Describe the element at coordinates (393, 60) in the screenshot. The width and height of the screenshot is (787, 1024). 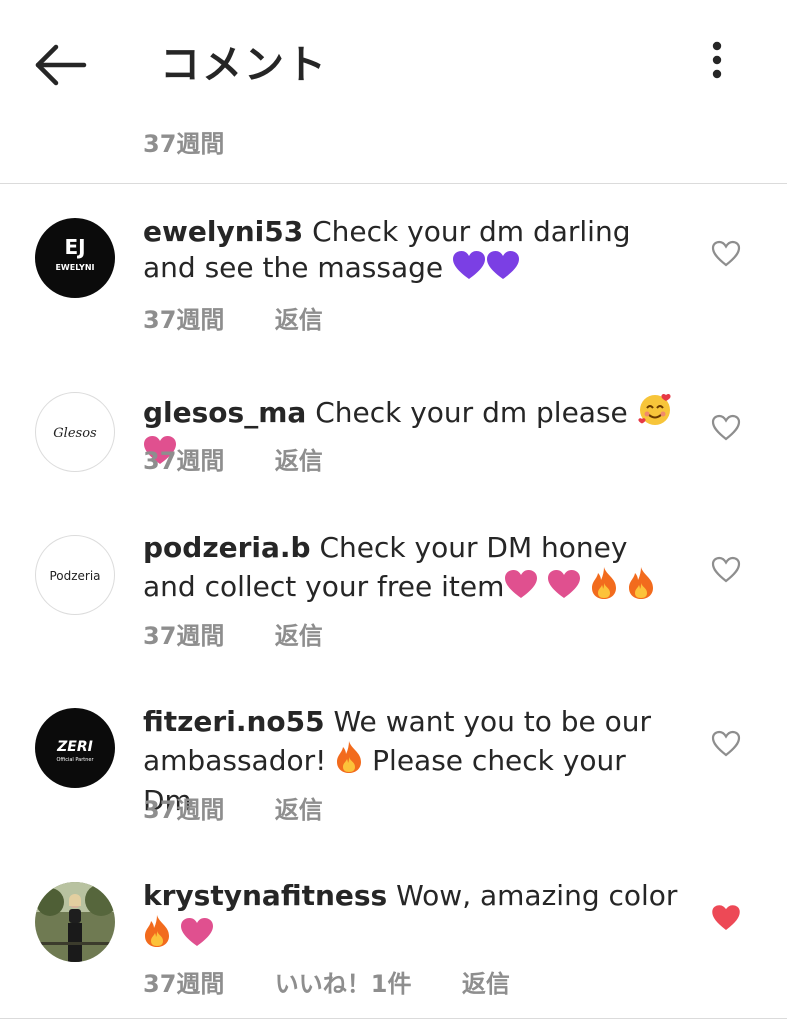
I see `app-header: コメント` at that location.